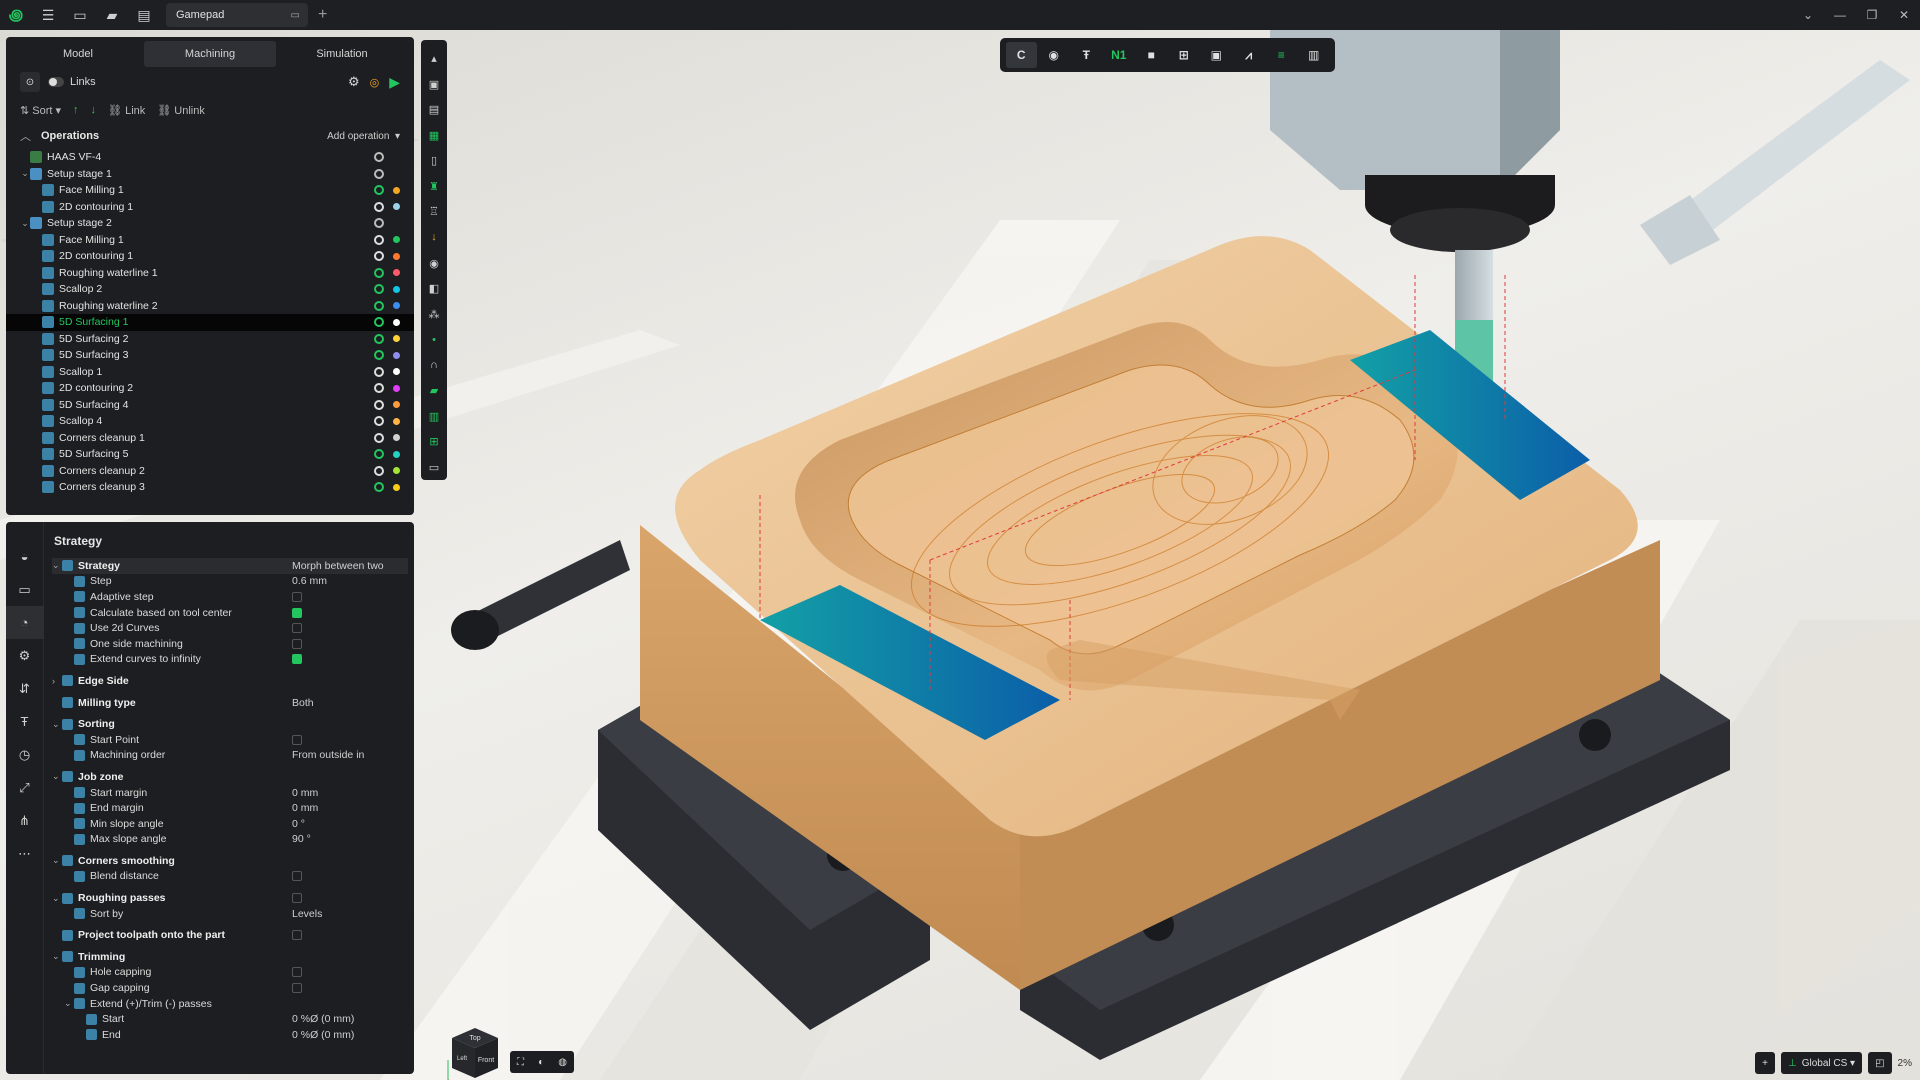  Describe the element at coordinates (434, 289) in the screenshot. I see `post-icon: ◧` at that location.